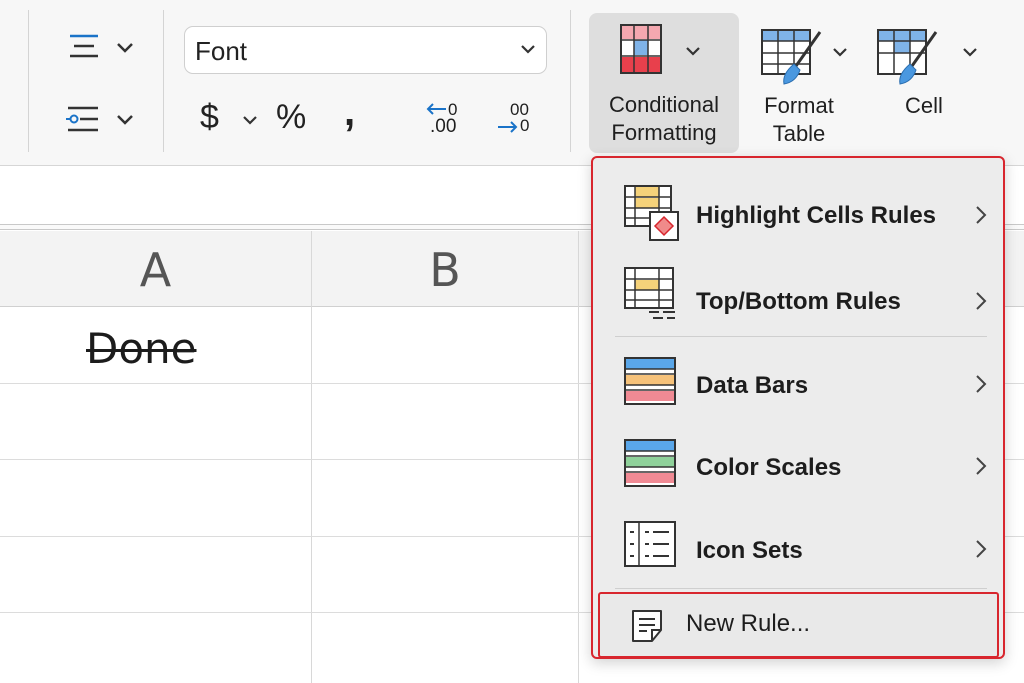 The height and width of the screenshot is (683, 1024). I want to click on menu-item-label: Highlight Cells Rules, so click(816, 215).